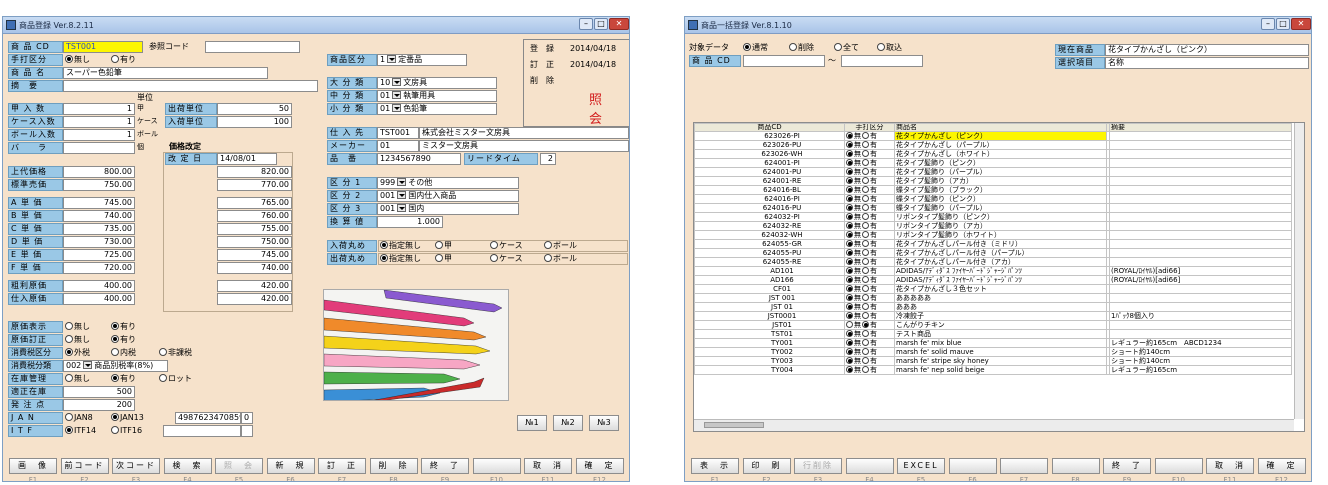  I want to click on table-row: 624055-RE 無有花タイプかんざしパール付き（アカ）, so click(993, 262).